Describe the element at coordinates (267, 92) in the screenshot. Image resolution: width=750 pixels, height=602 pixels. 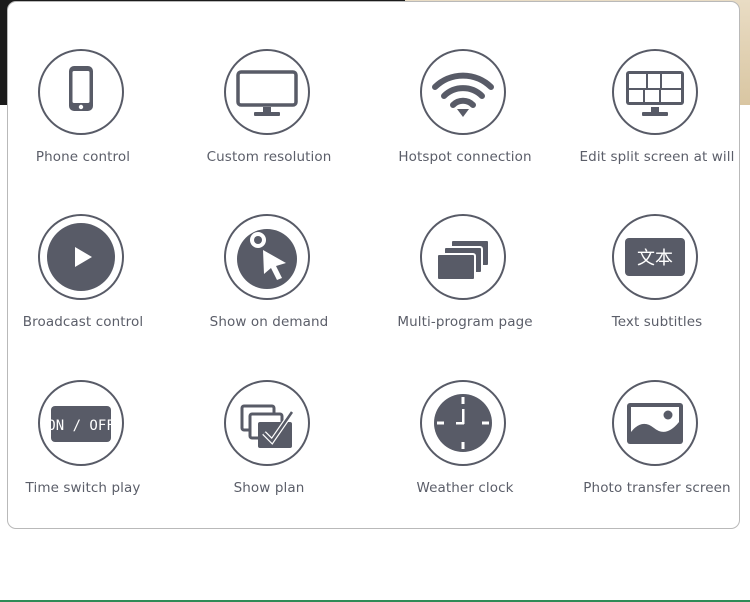
I see `monitor-icon` at that location.